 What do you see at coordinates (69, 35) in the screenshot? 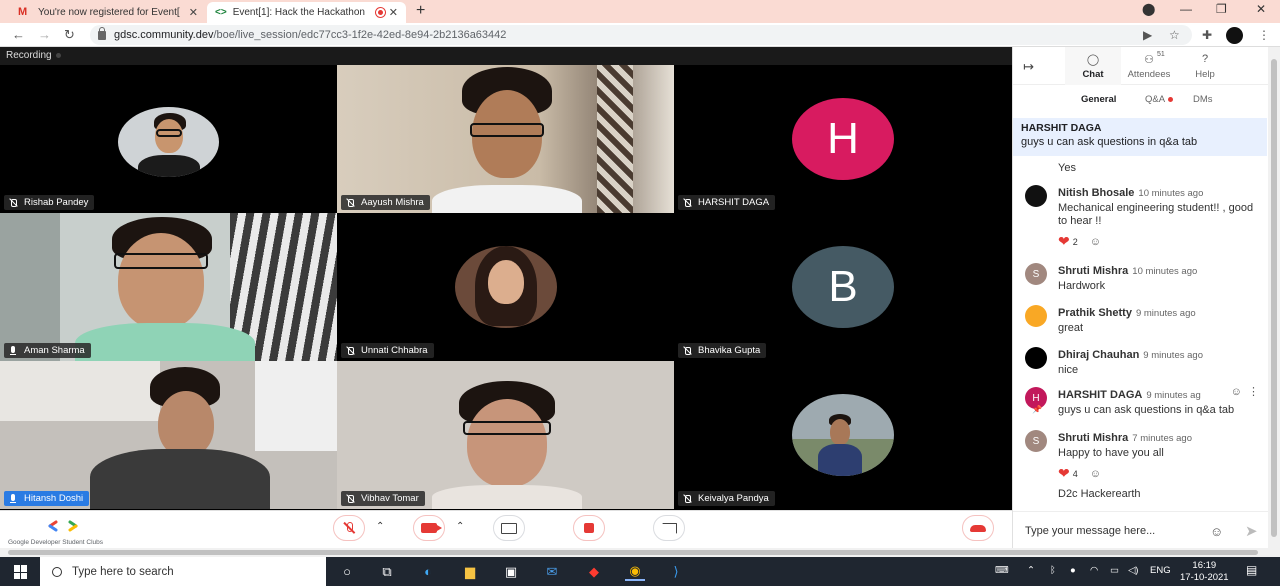
I see `reload-icon: ↻` at bounding box center [69, 35].